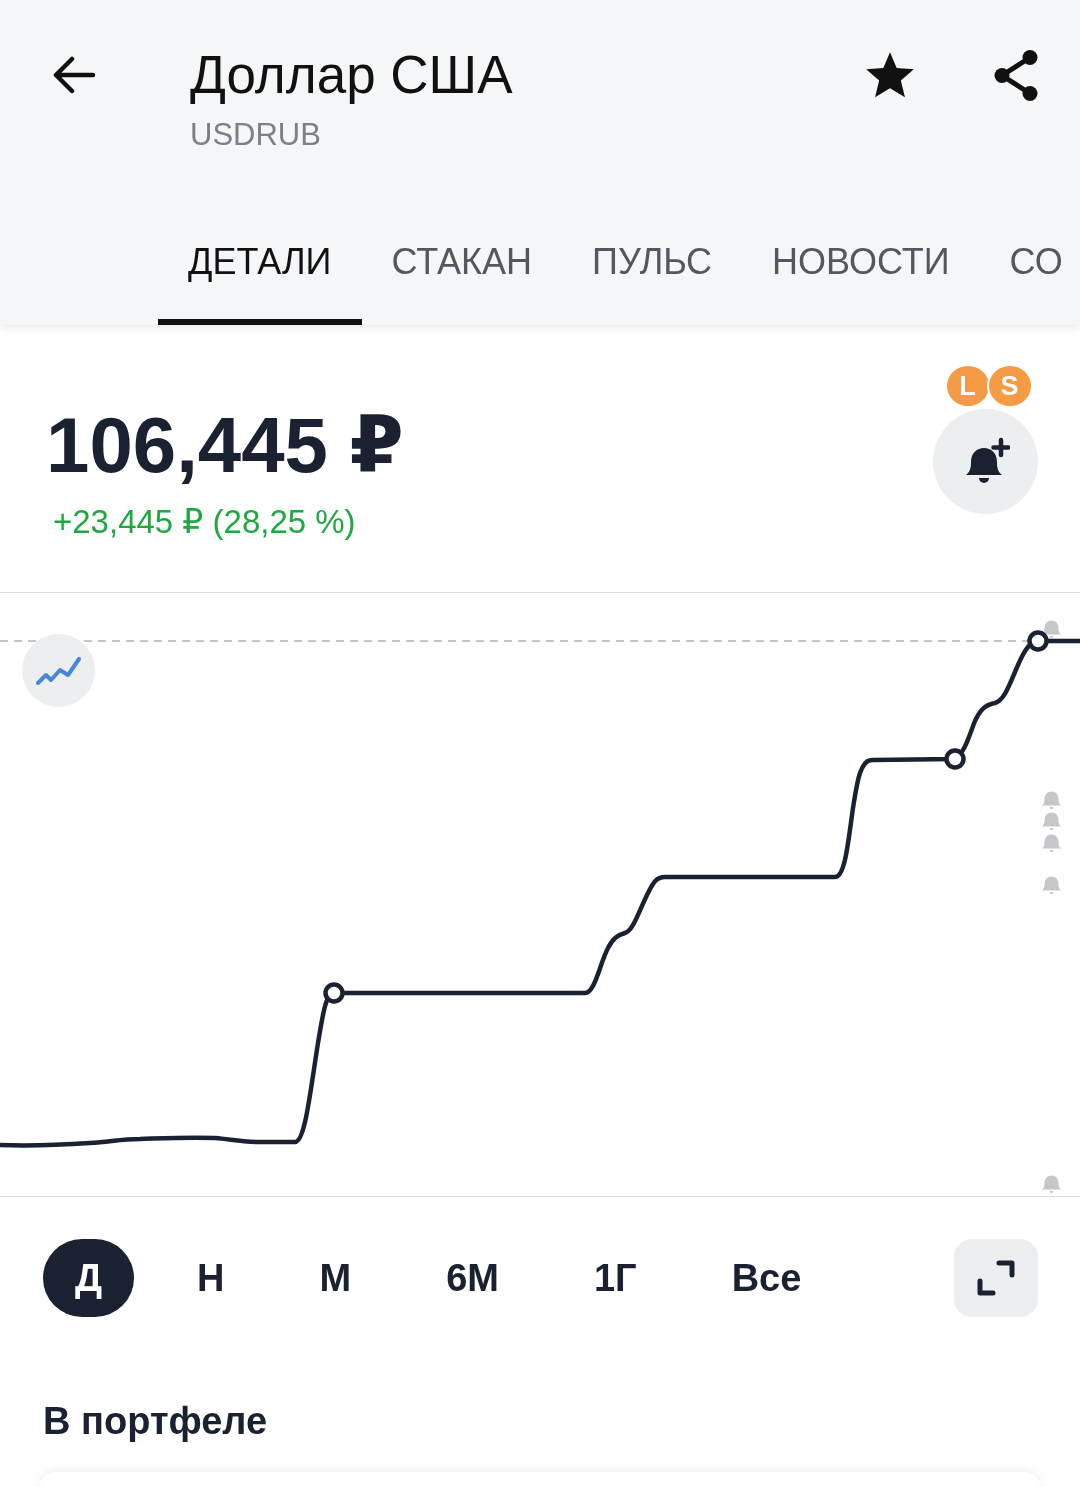  Describe the element at coordinates (462, 275) in the screenshot. I see `section-tab: СТАКАН` at that location.